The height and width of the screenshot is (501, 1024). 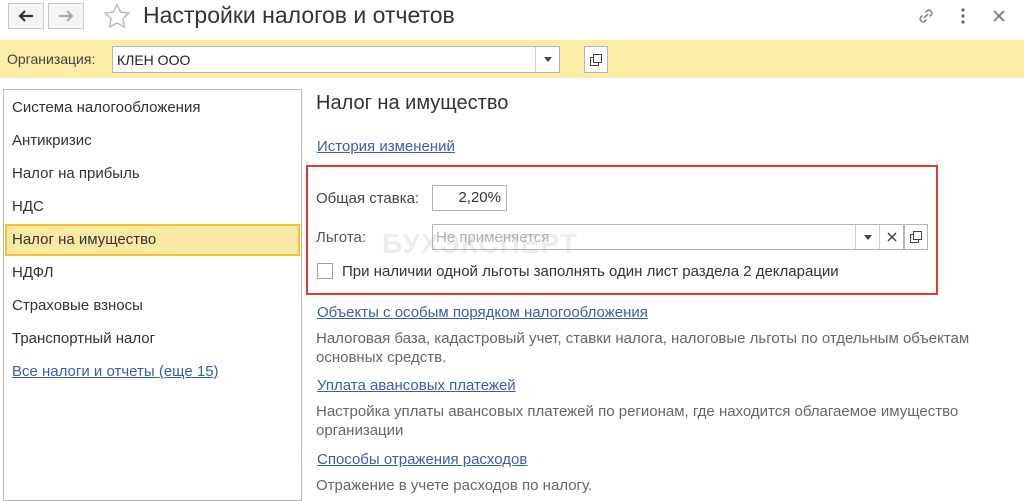 What do you see at coordinates (152, 174) in the screenshot?
I see `sidebar-item-profit-tax: Налог на прибыль` at bounding box center [152, 174].